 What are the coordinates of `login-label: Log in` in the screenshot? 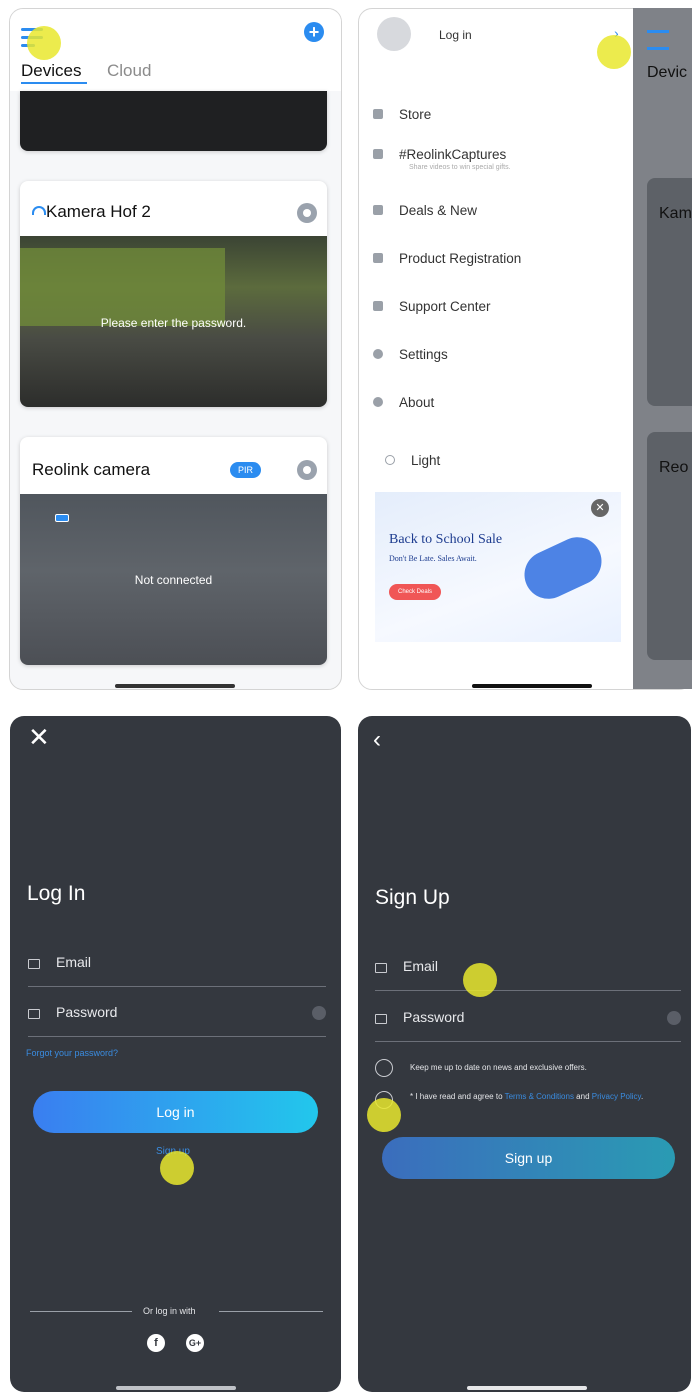 It's located at (455, 35).